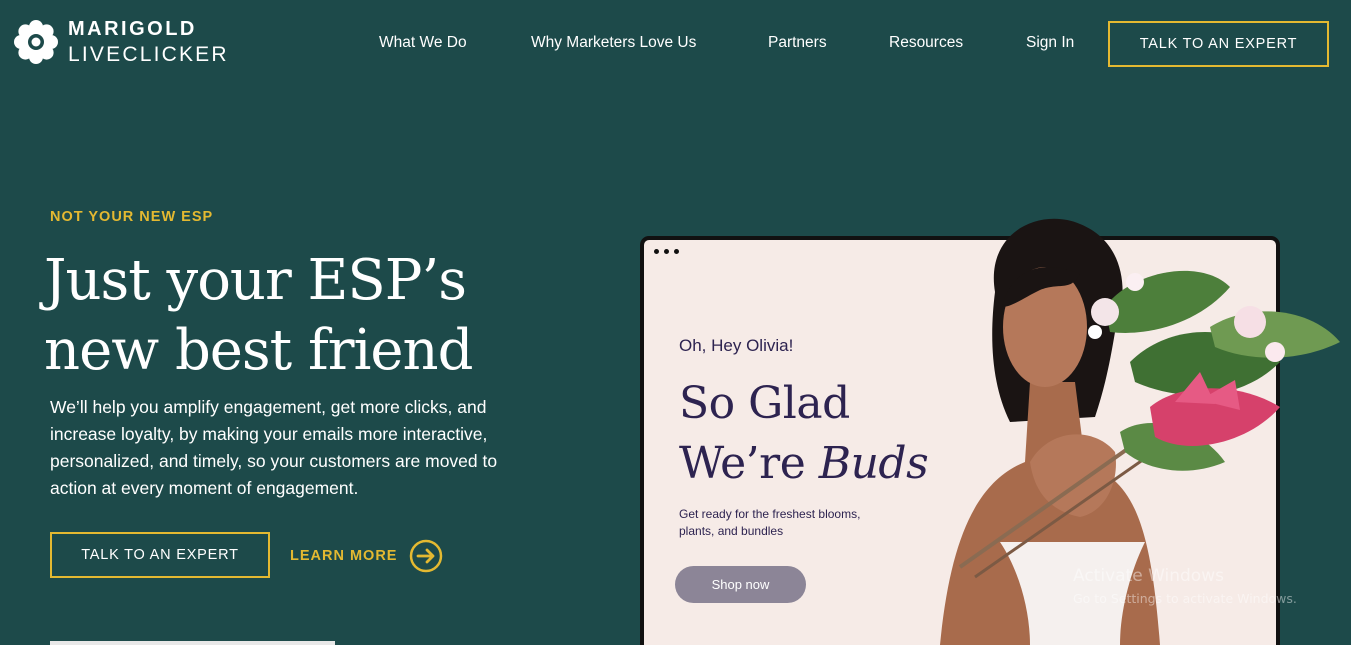  What do you see at coordinates (740, 584) in the screenshot?
I see `shop-now-button: Shop now` at bounding box center [740, 584].